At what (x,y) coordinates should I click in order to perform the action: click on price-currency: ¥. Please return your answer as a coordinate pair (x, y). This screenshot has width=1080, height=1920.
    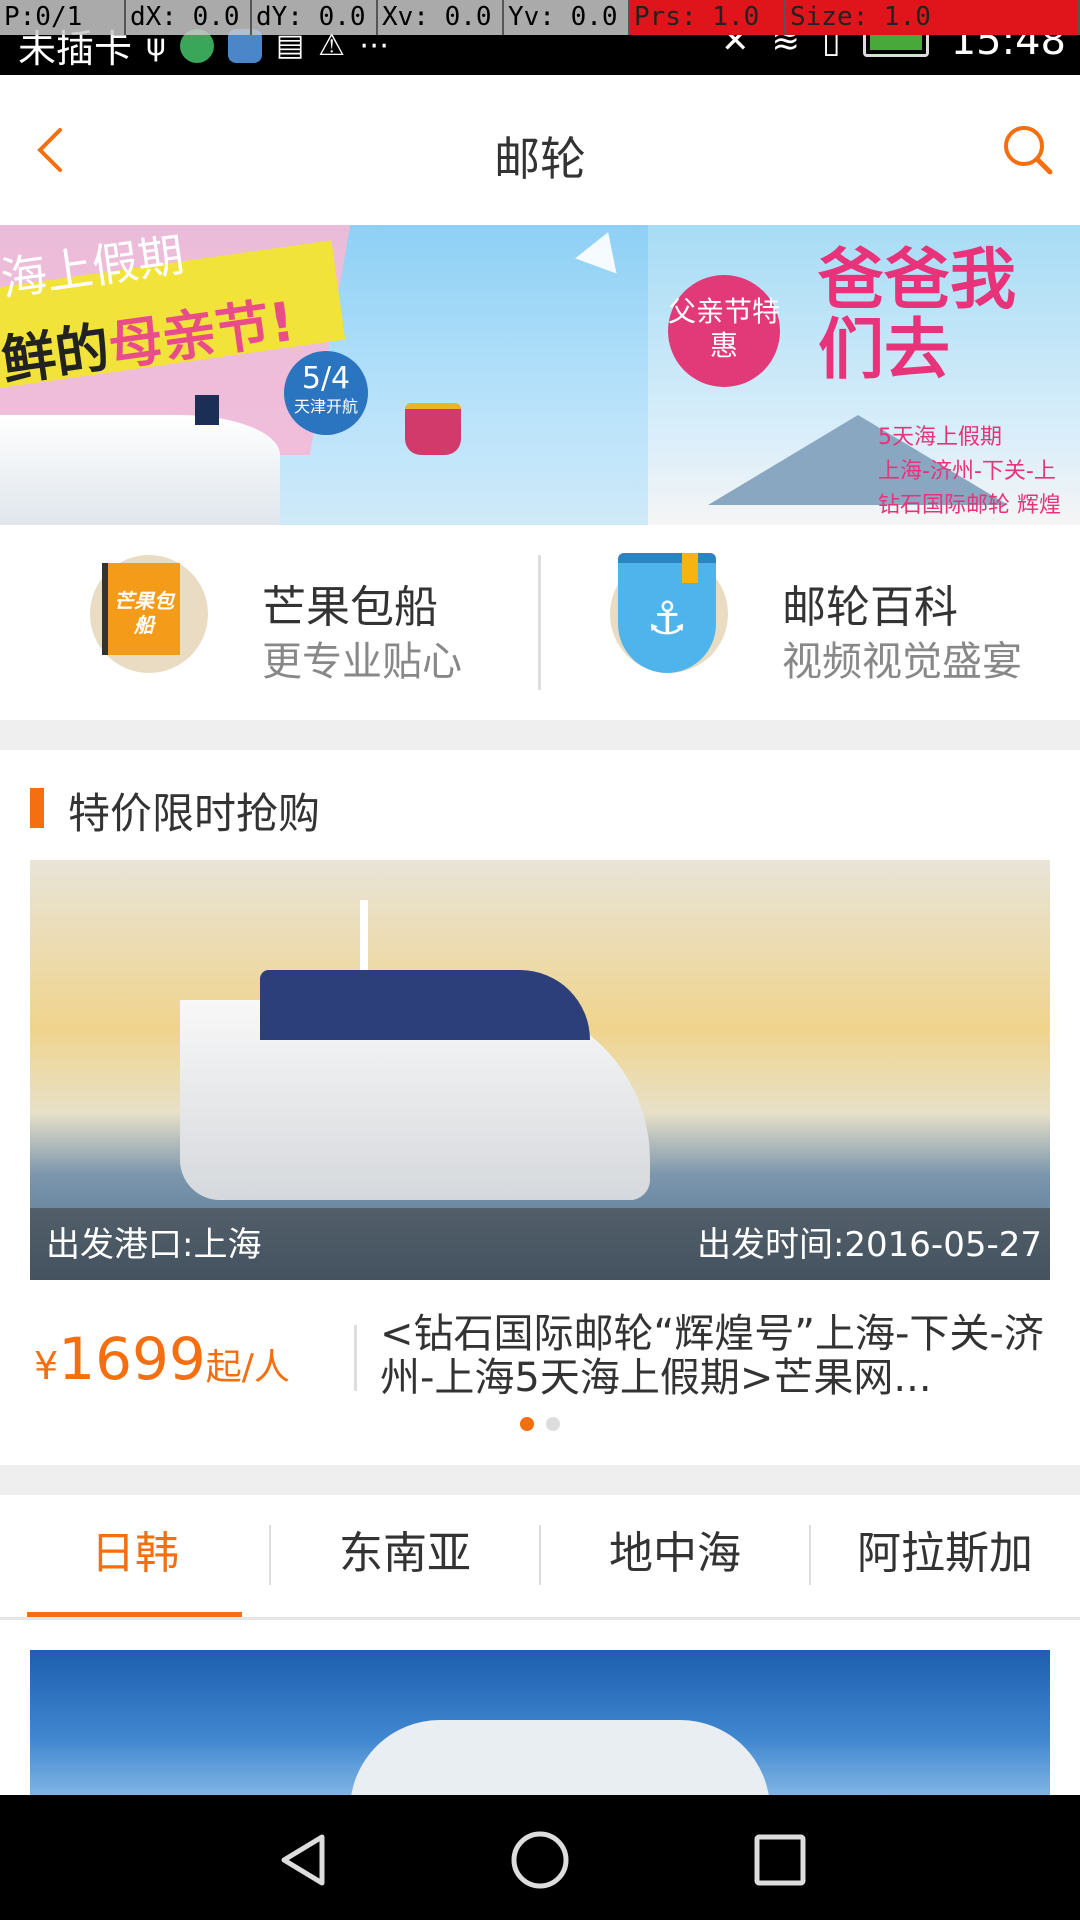
    Looking at the image, I should click on (46, 1366).